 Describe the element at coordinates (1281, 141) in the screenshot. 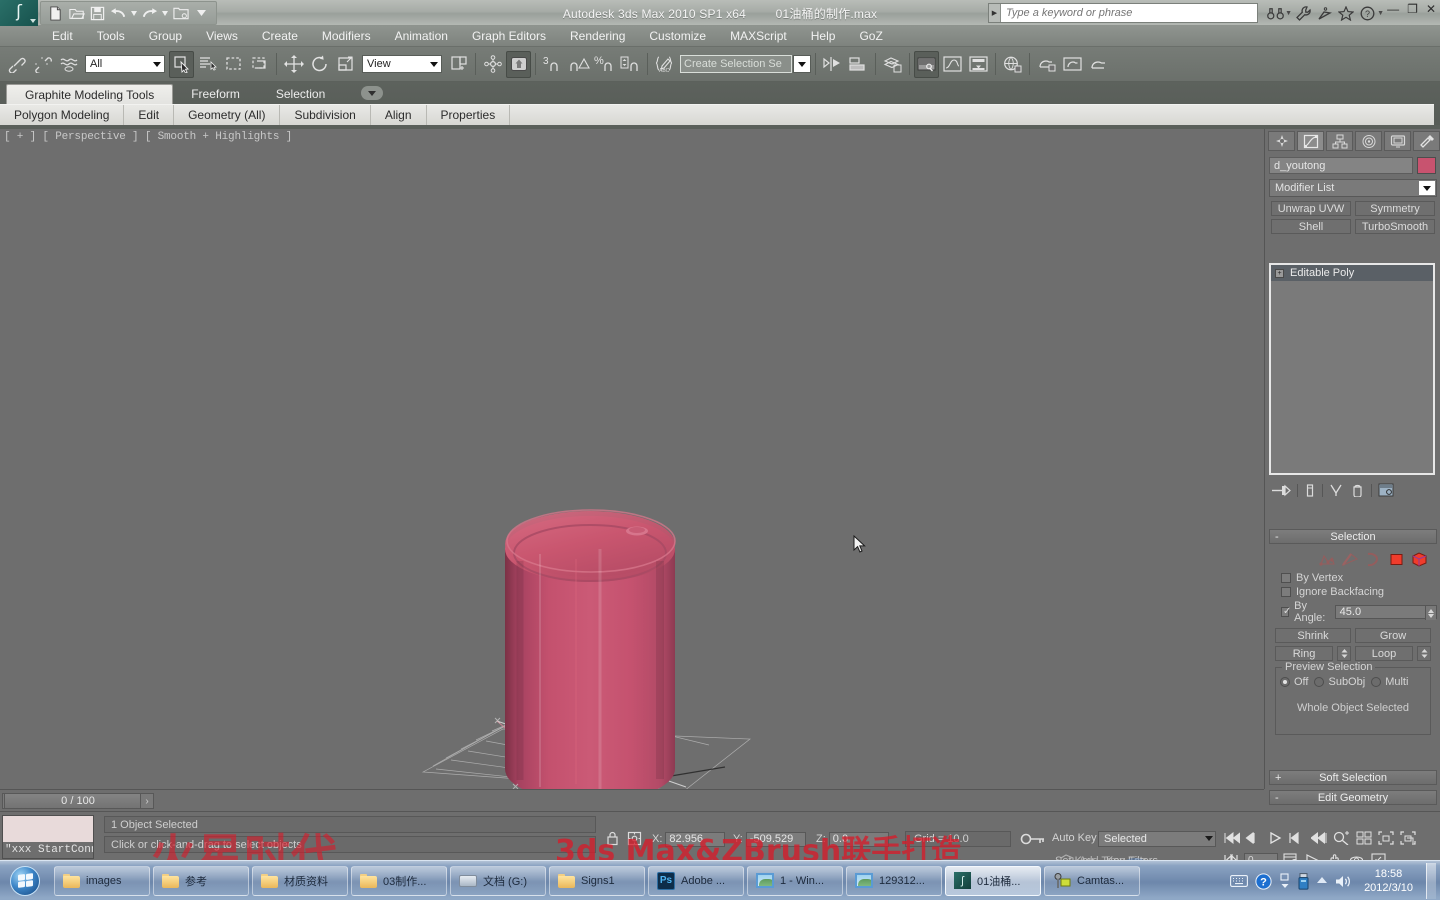

I see `create-tab` at that location.